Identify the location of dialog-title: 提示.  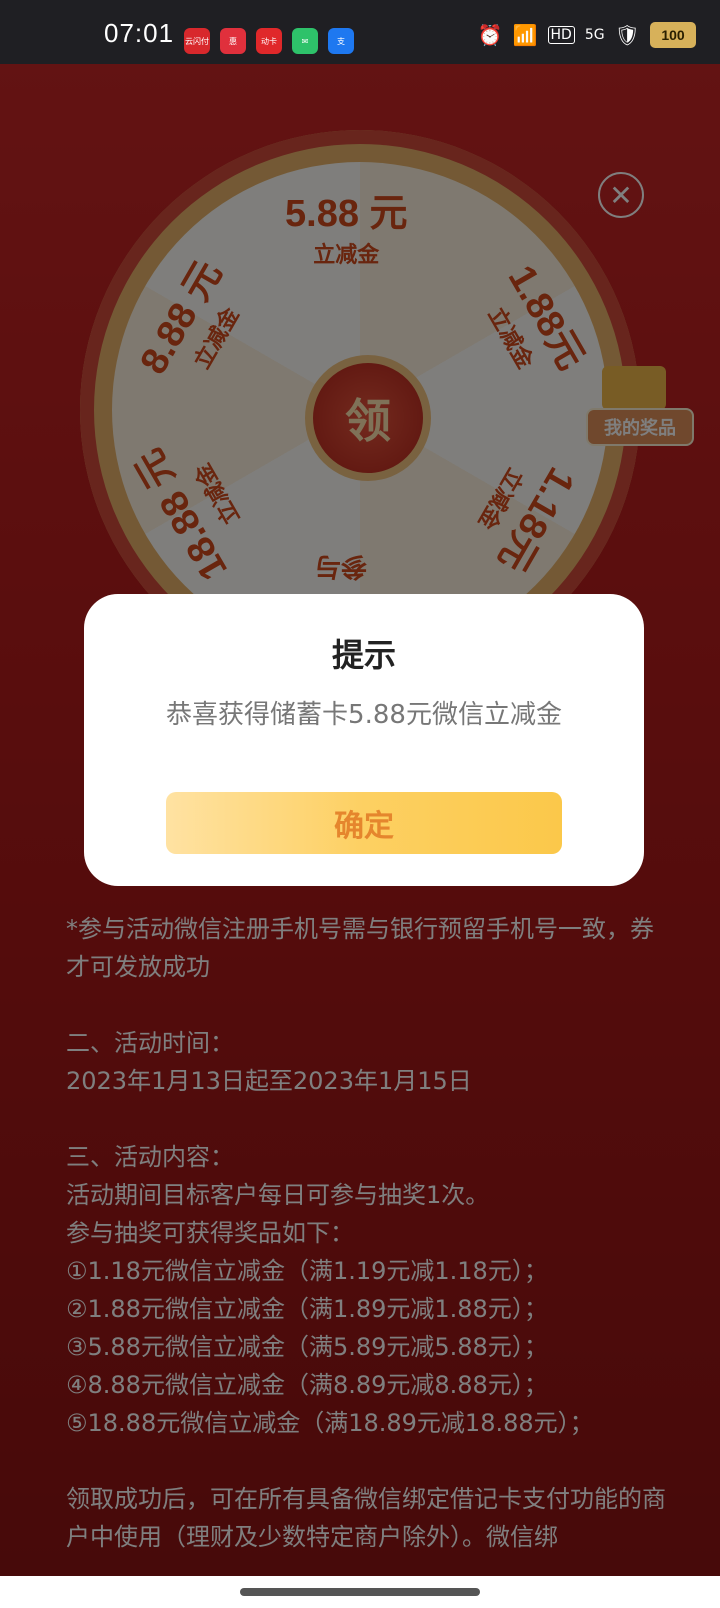
(363, 655).